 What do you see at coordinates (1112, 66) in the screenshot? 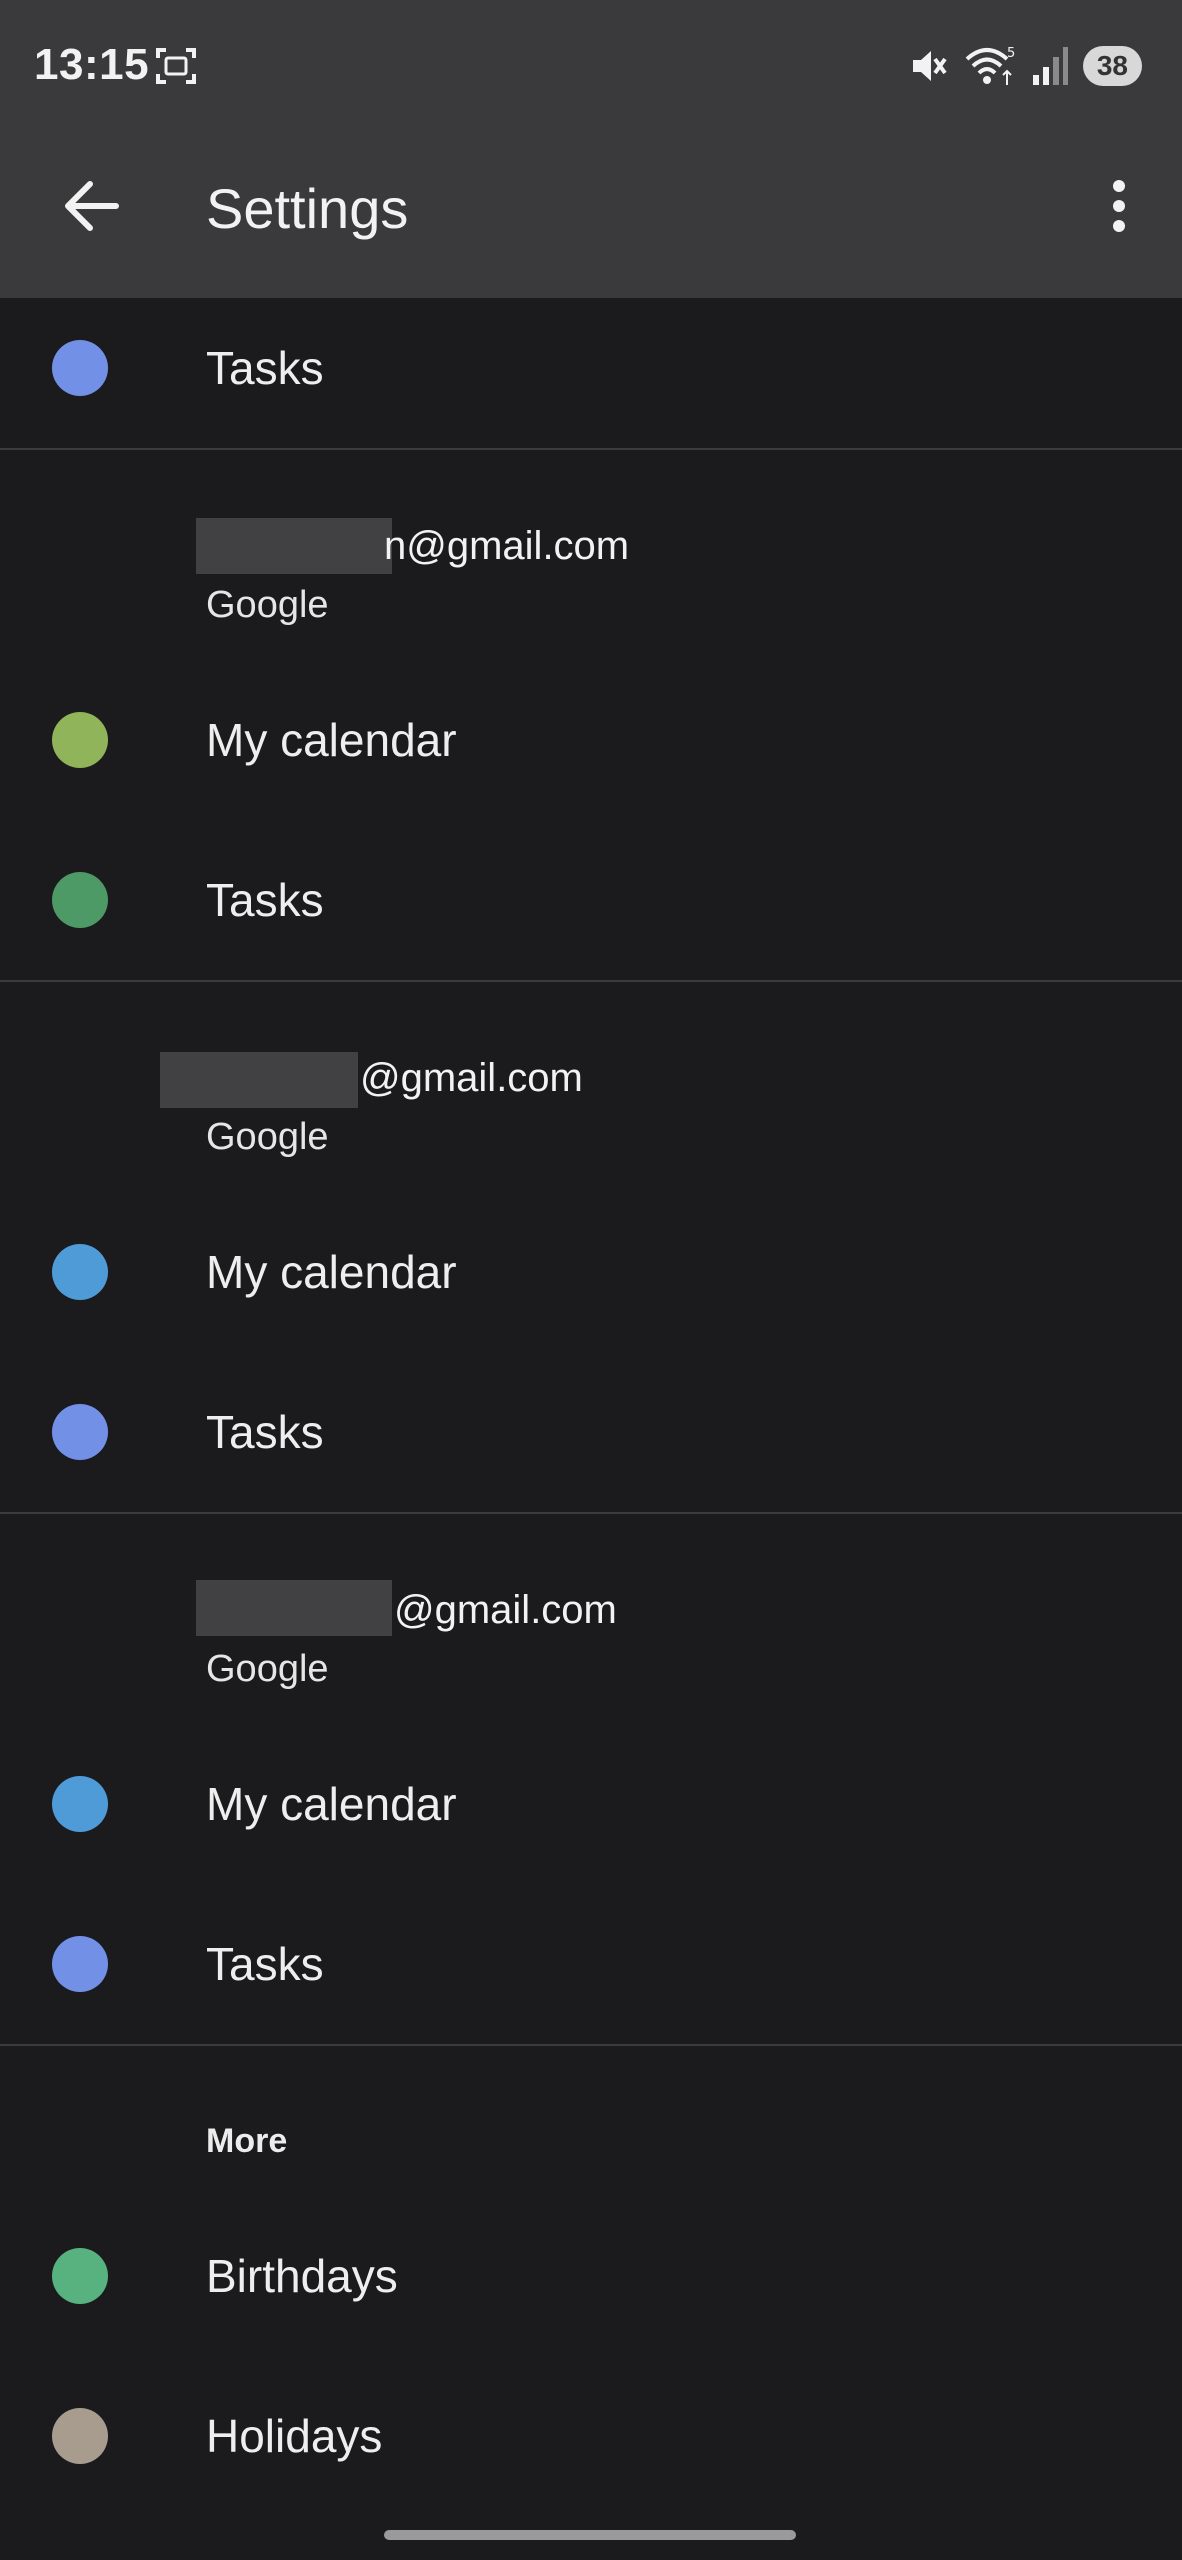
I see `battery-icon: 38` at bounding box center [1112, 66].